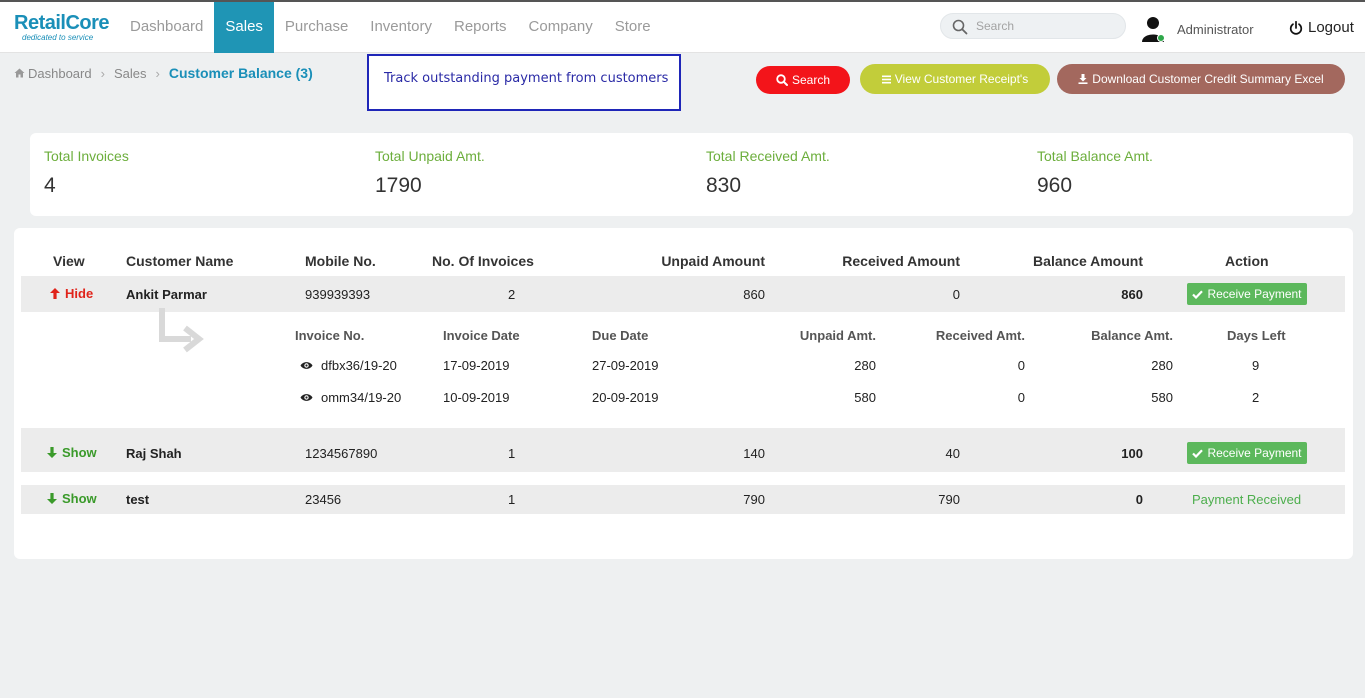 This screenshot has width=1365, height=698. Describe the element at coordinates (768, 156) in the screenshot. I see `stat-label: Total Received Amt.` at that location.